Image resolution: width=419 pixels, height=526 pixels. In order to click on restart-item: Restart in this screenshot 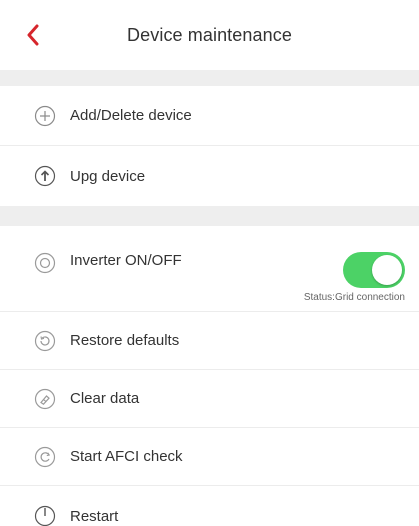, I will do `click(209, 506)`.